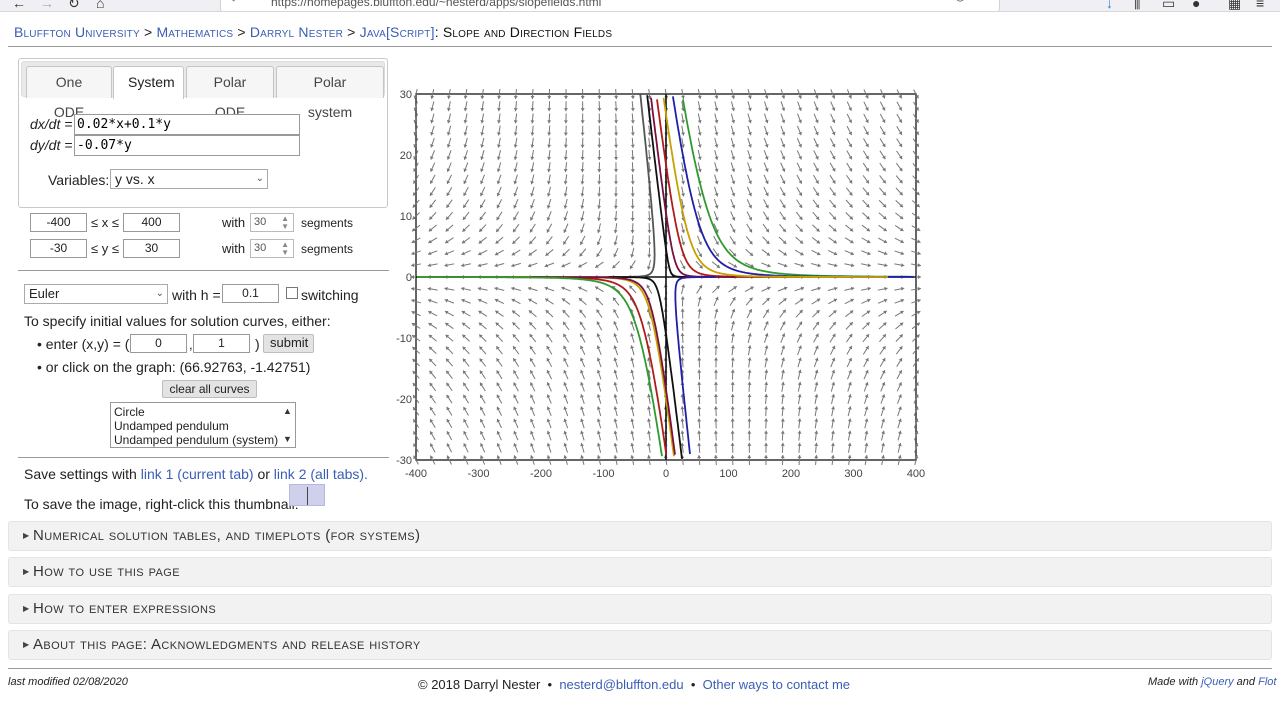 The image size is (1280, 720). What do you see at coordinates (1234, 5) in the screenshot?
I see `extensions-icon: ▦` at bounding box center [1234, 5].